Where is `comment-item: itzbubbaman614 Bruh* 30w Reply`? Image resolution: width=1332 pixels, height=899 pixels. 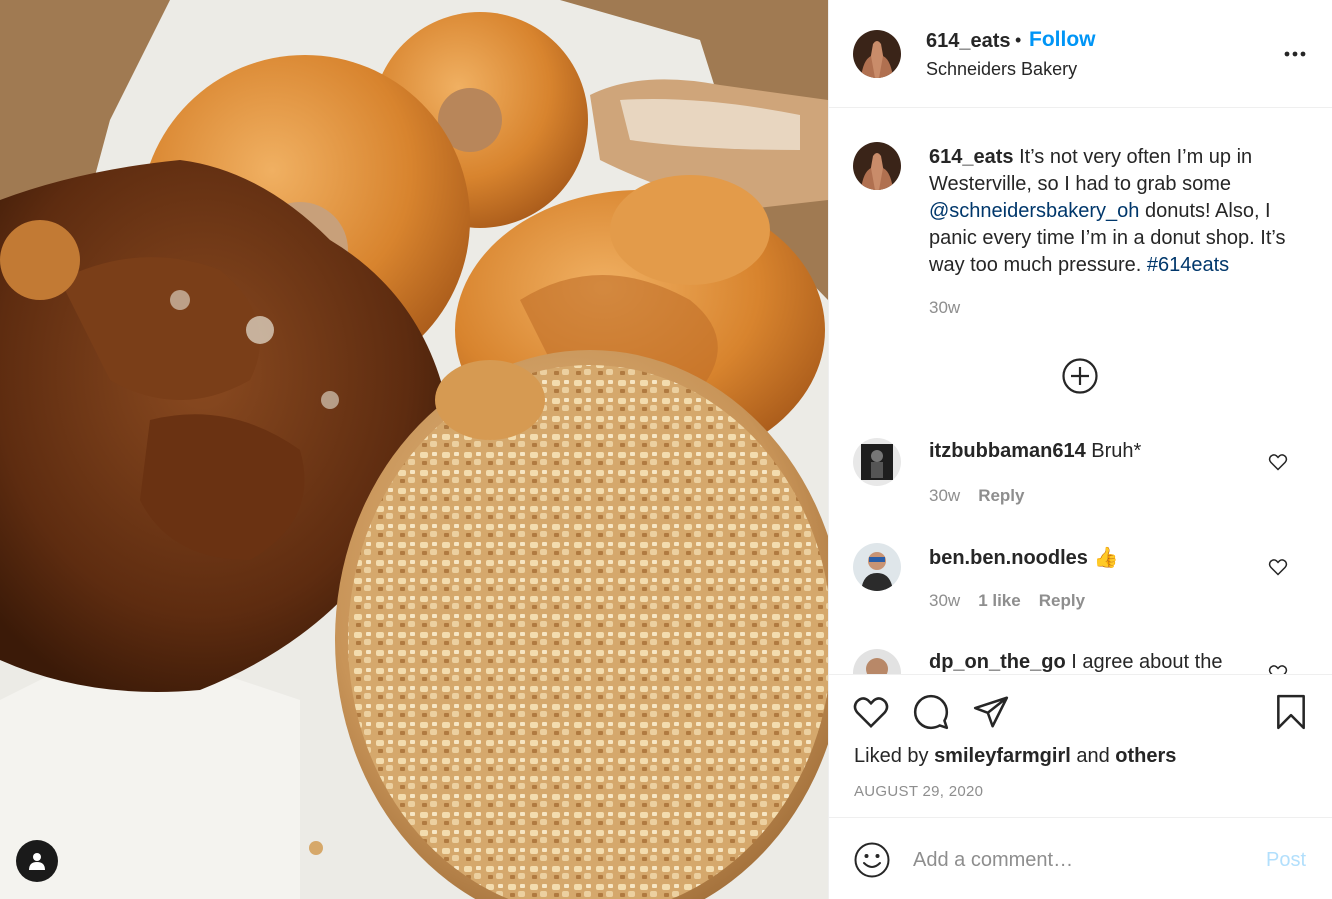 comment-item: itzbubbaman614 Bruh* 30w Reply is located at coordinates (1080, 483).